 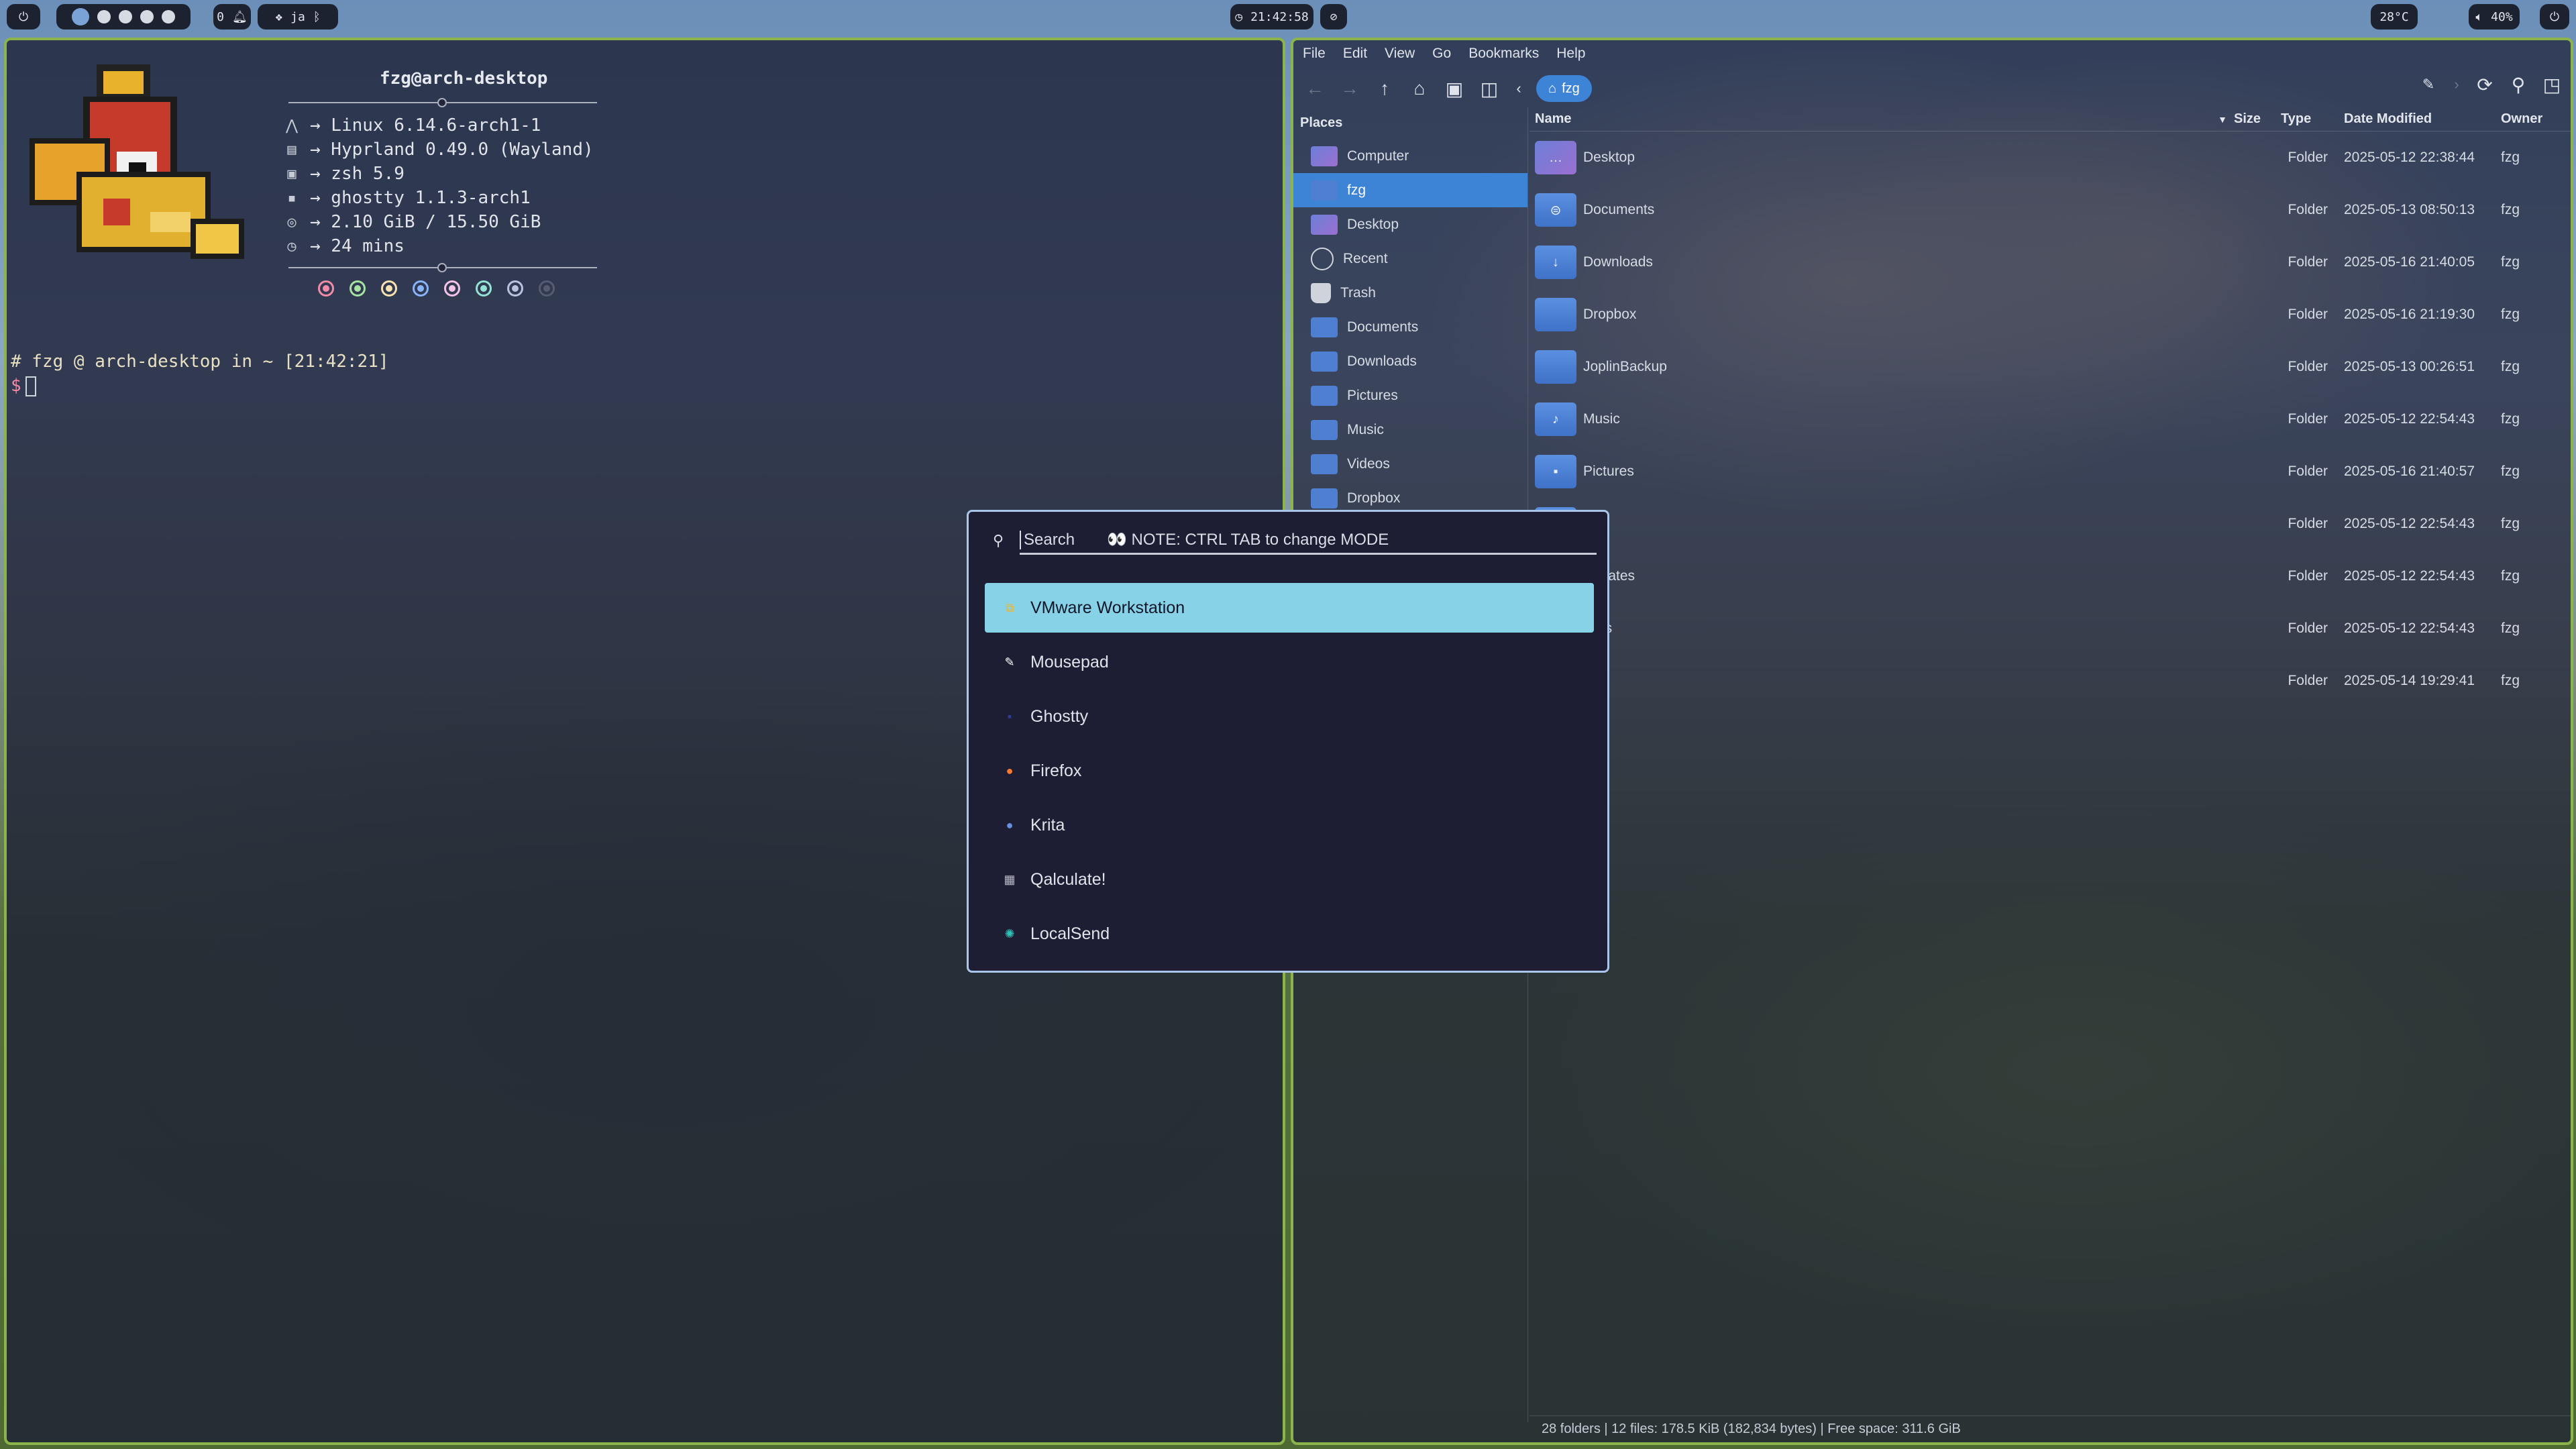 I want to click on volume: 🔈︎ 40%, so click(x=2494, y=17).